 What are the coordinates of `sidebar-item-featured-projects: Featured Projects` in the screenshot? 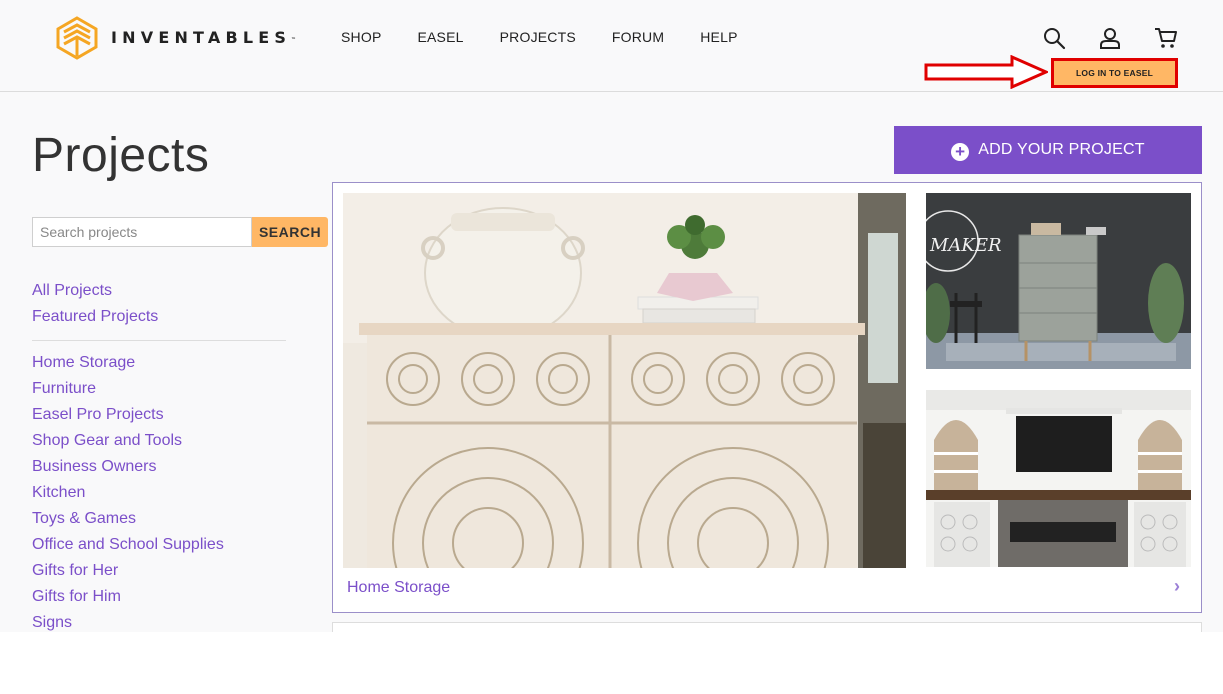 It's located at (159, 317).